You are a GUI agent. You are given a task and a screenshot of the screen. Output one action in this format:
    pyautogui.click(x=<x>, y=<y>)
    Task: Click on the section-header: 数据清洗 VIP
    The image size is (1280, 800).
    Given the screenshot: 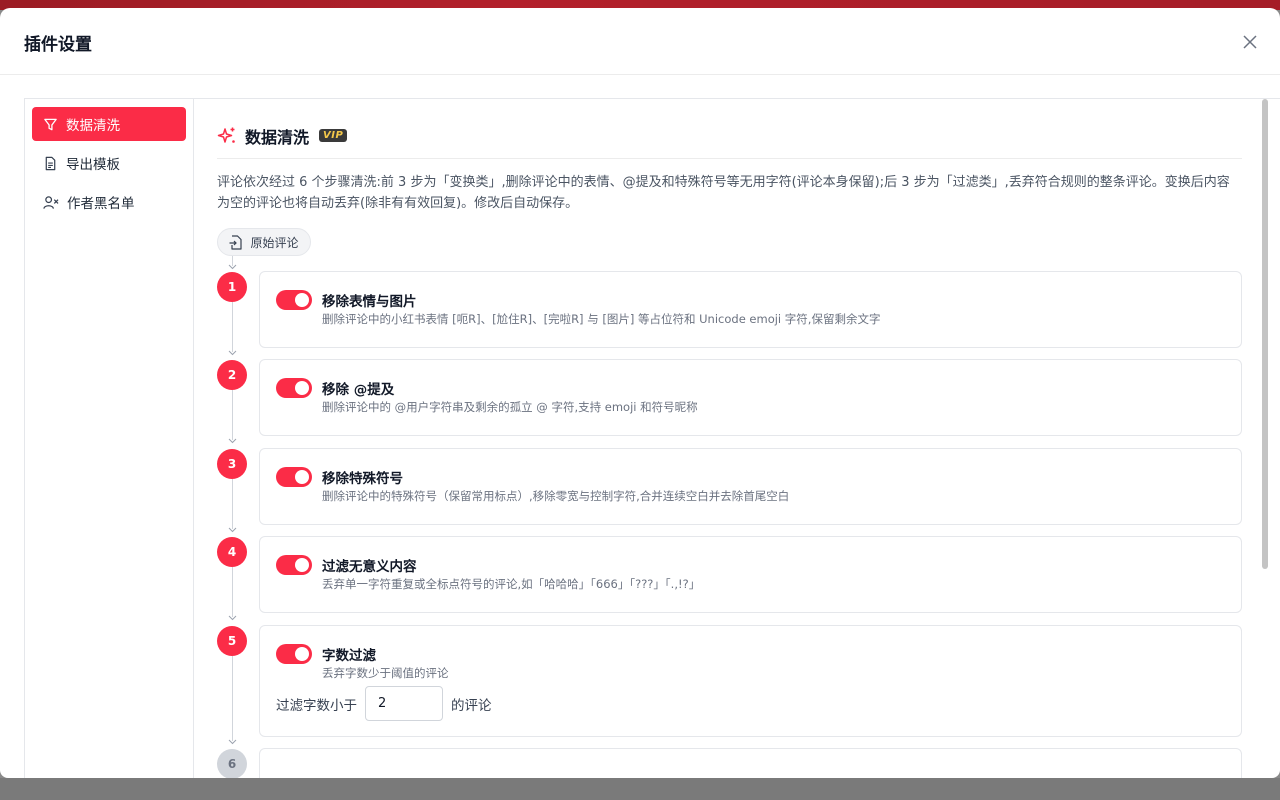 What is the action you would take?
    pyautogui.click(x=729, y=140)
    